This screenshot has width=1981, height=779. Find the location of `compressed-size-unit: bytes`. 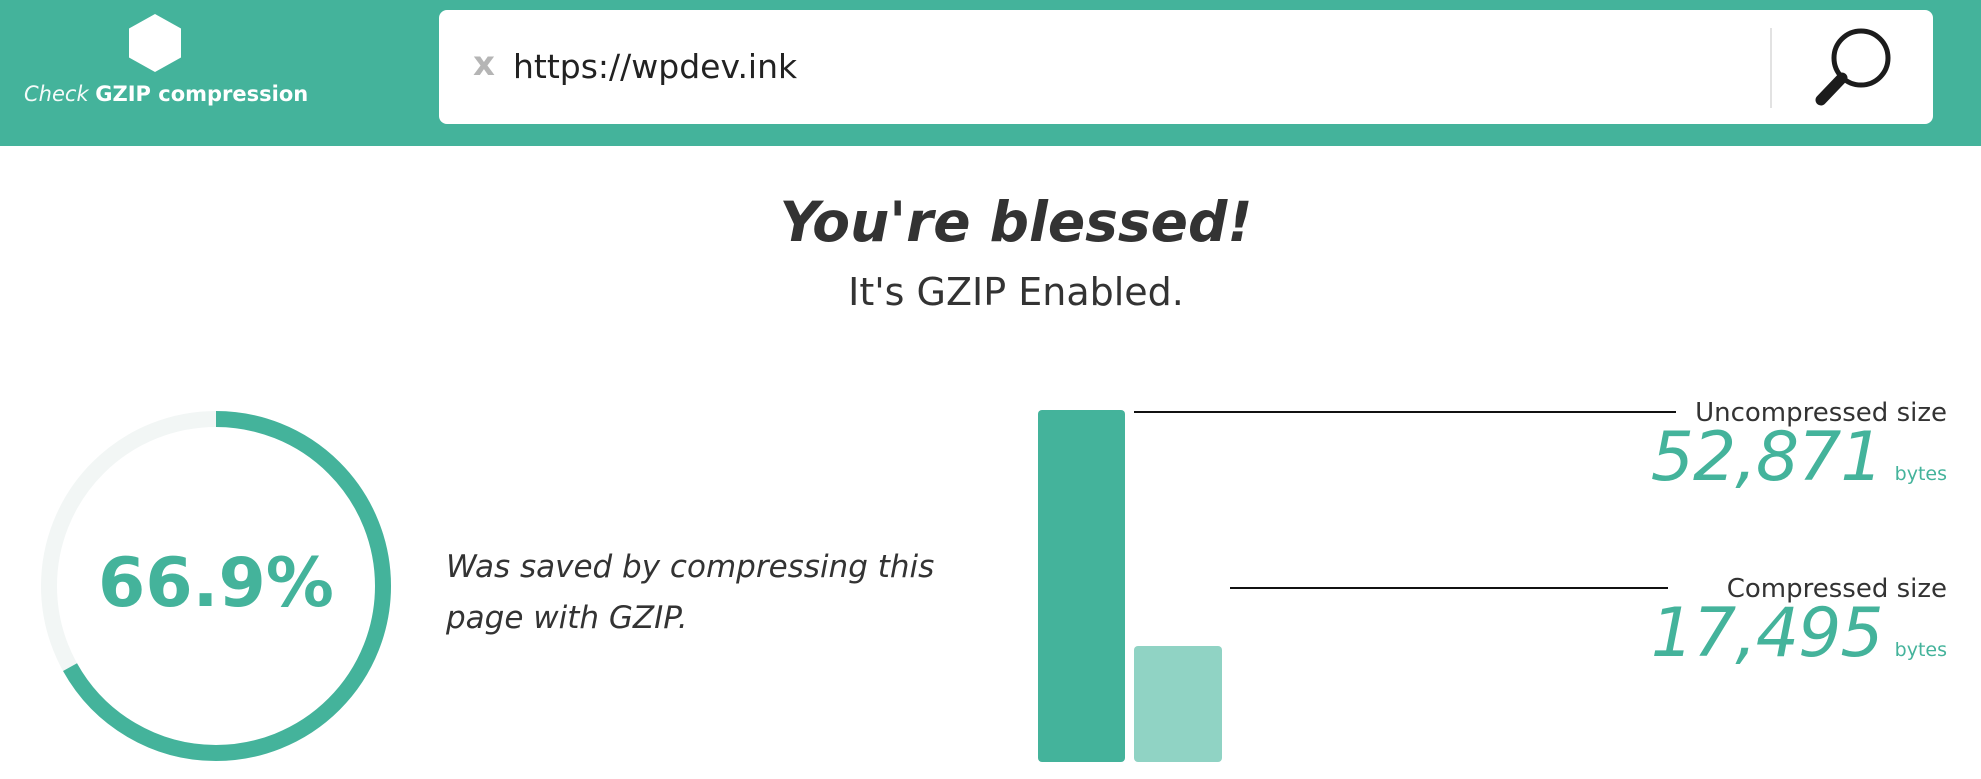

compressed-size-unit: bytes is located at coordinates (1920, 650).